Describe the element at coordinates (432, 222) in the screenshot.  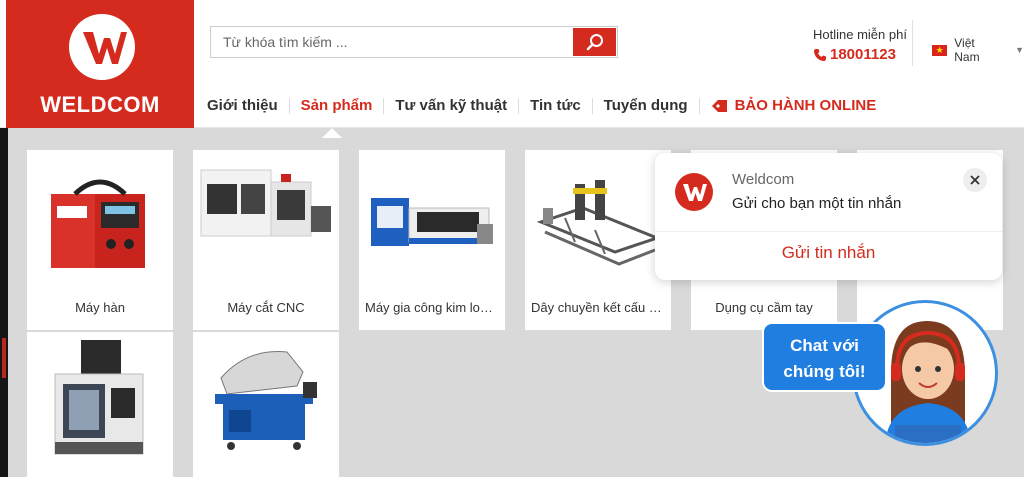
I see `laser-machine-icon` at that location.